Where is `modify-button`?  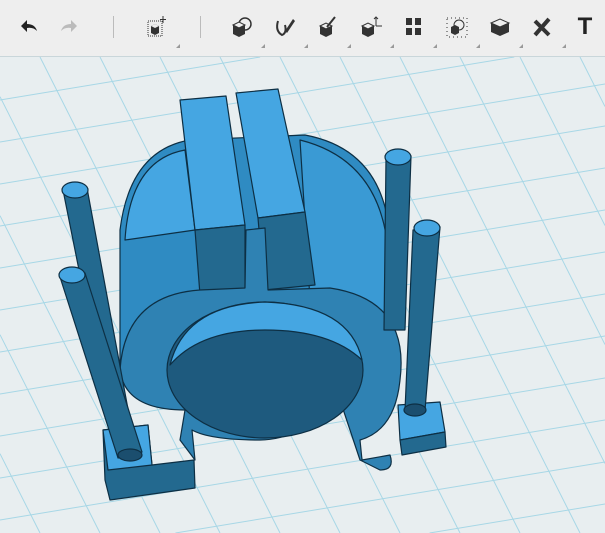 modify-button is located at coordinates (374, 29).